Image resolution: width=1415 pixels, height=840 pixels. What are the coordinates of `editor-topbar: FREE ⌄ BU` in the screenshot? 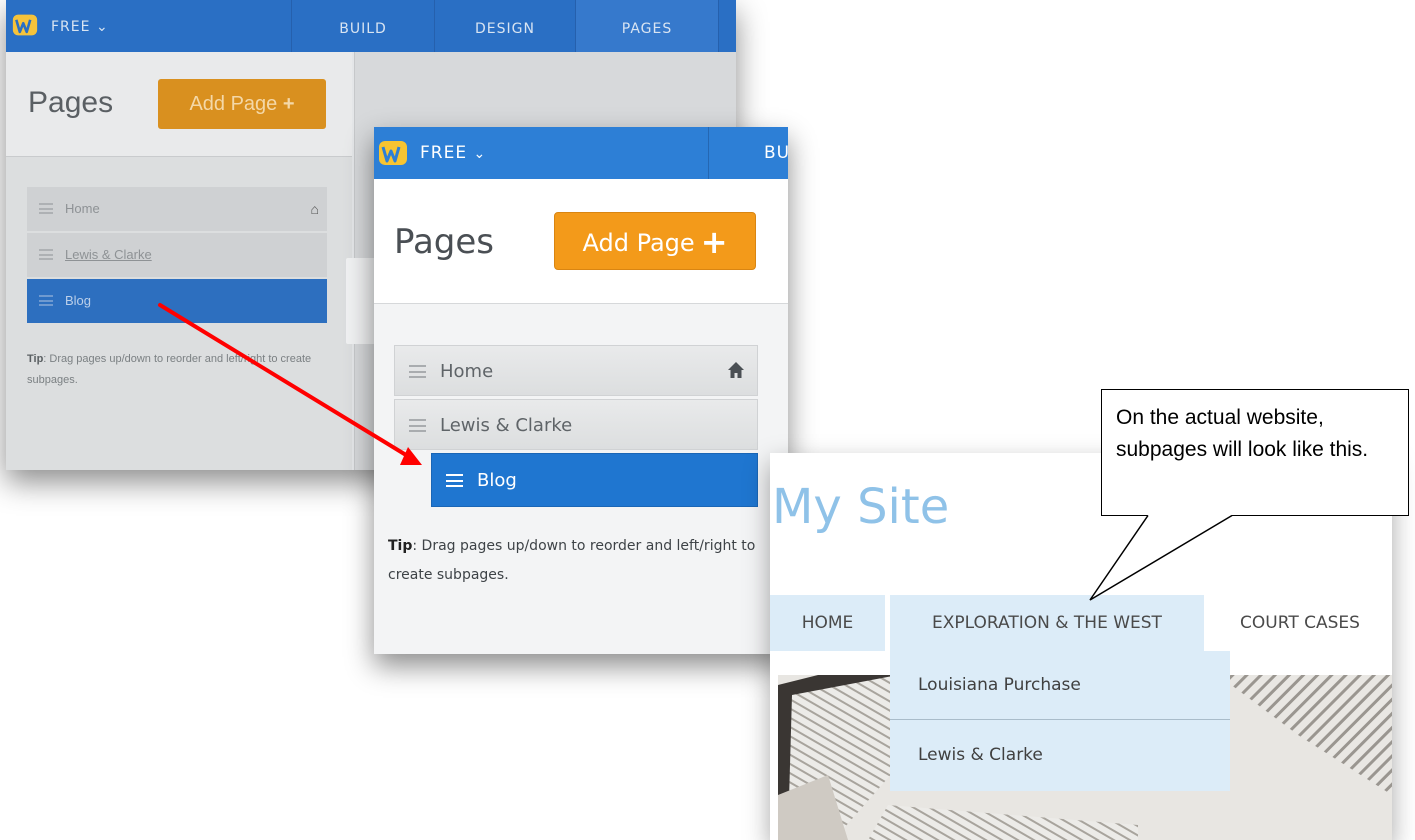 It's located at (581, 153).